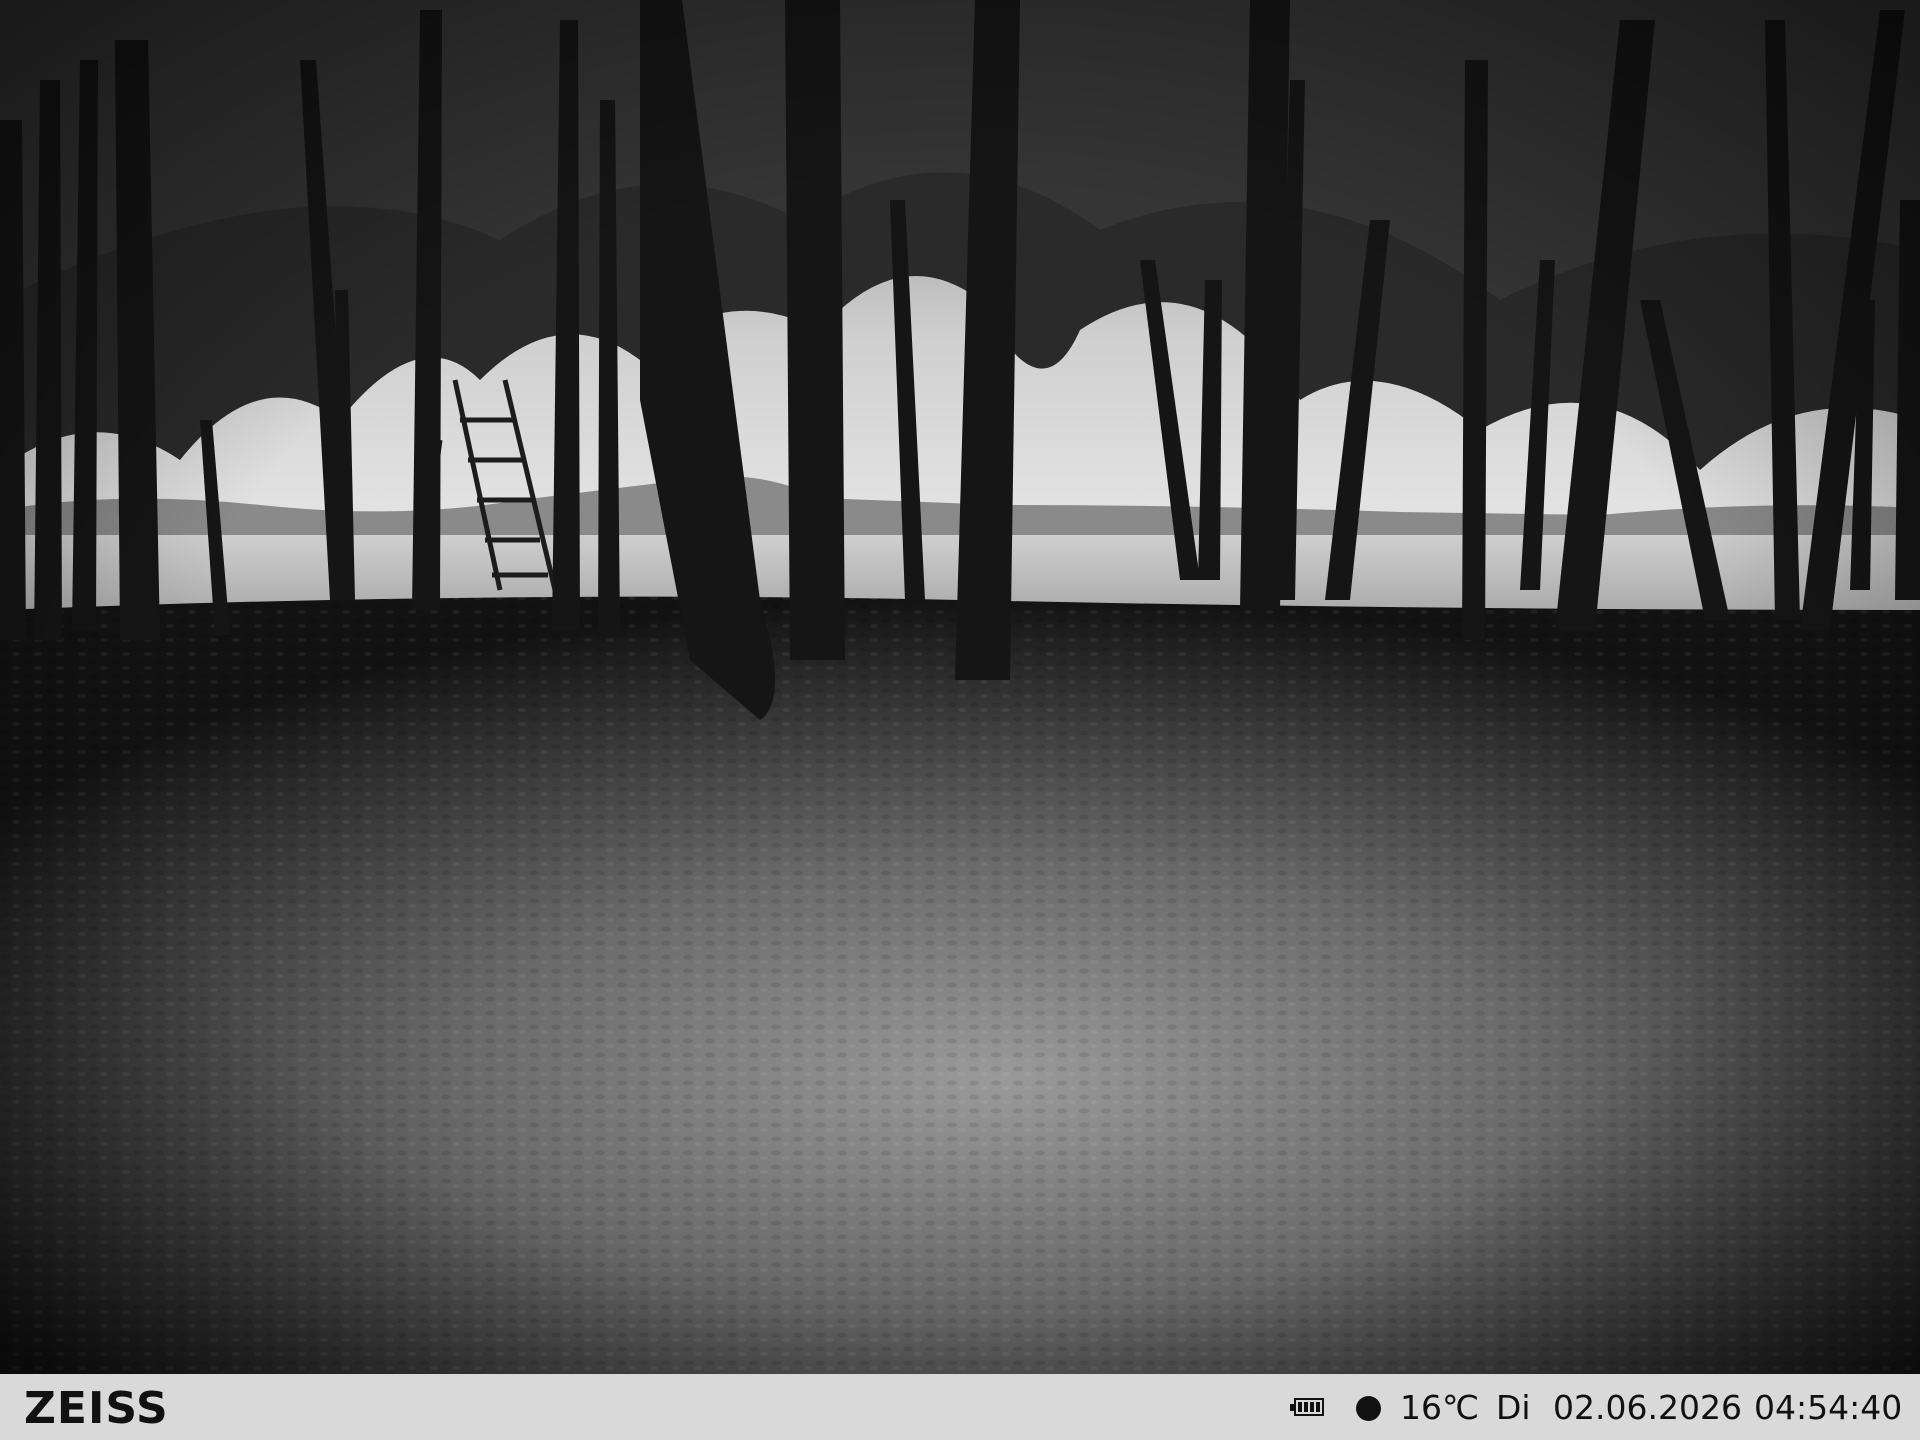 The width and height of the screenshot is (1920, 1440). I want to click on full-moon-icon, so click(1368, 1408).